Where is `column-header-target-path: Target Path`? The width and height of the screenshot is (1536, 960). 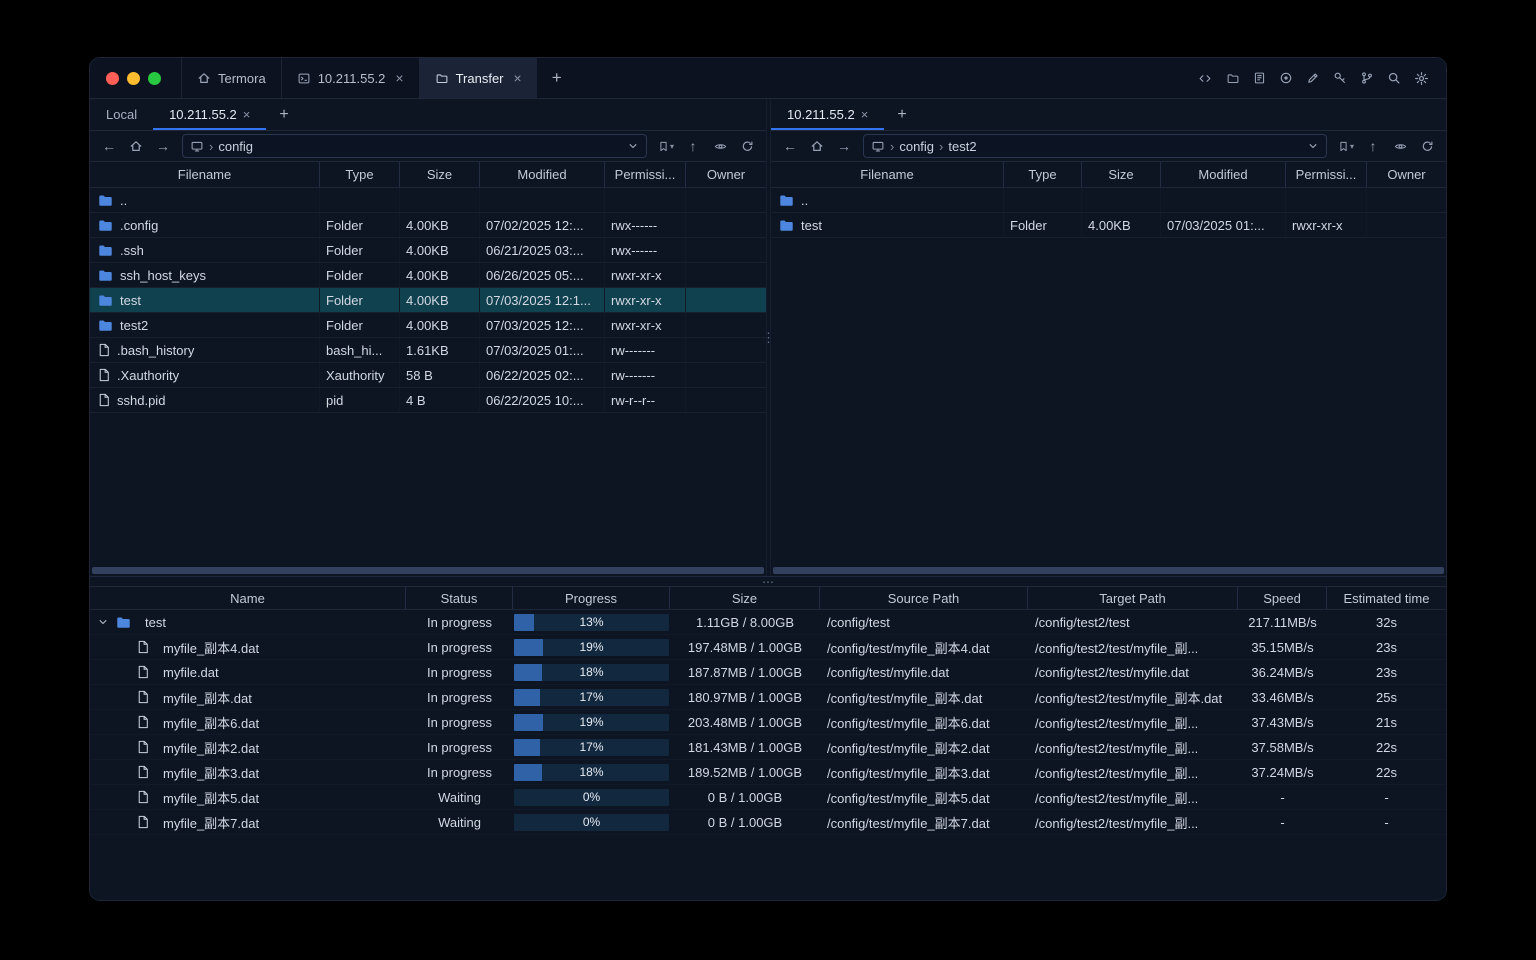
column-header-target-path: Target Path is located at coordinates (1133, 598).